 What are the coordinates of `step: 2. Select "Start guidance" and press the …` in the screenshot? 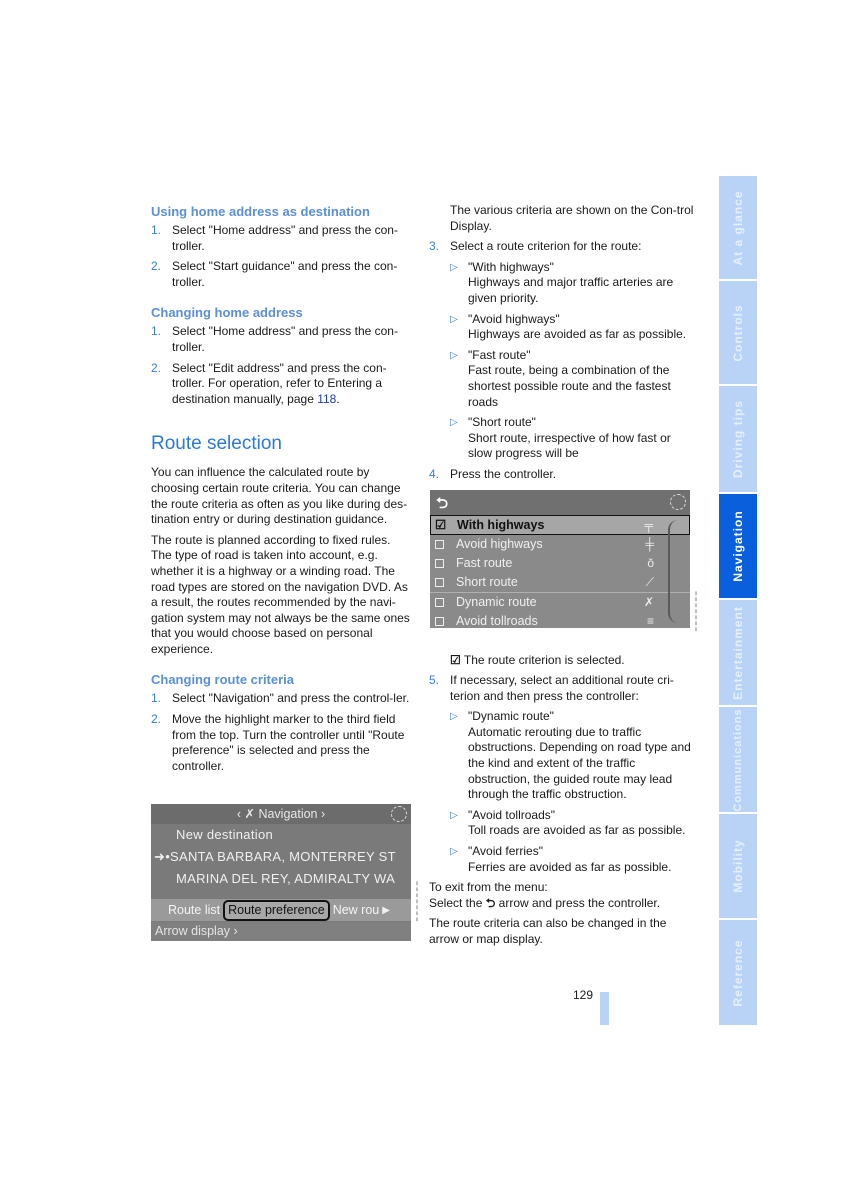 It's located at (274, 274).